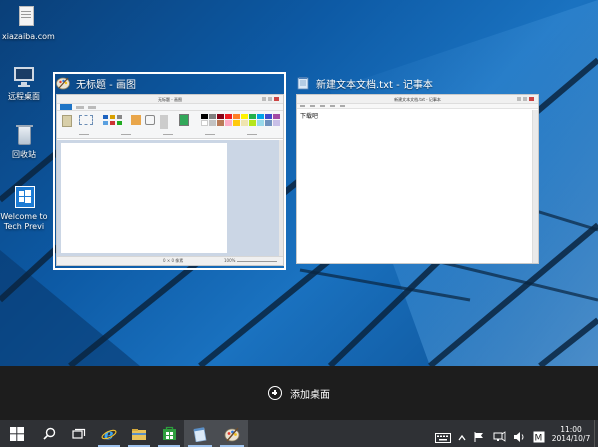  I want to click on add-desktop-label: 添加桌面, so click(310, 395).